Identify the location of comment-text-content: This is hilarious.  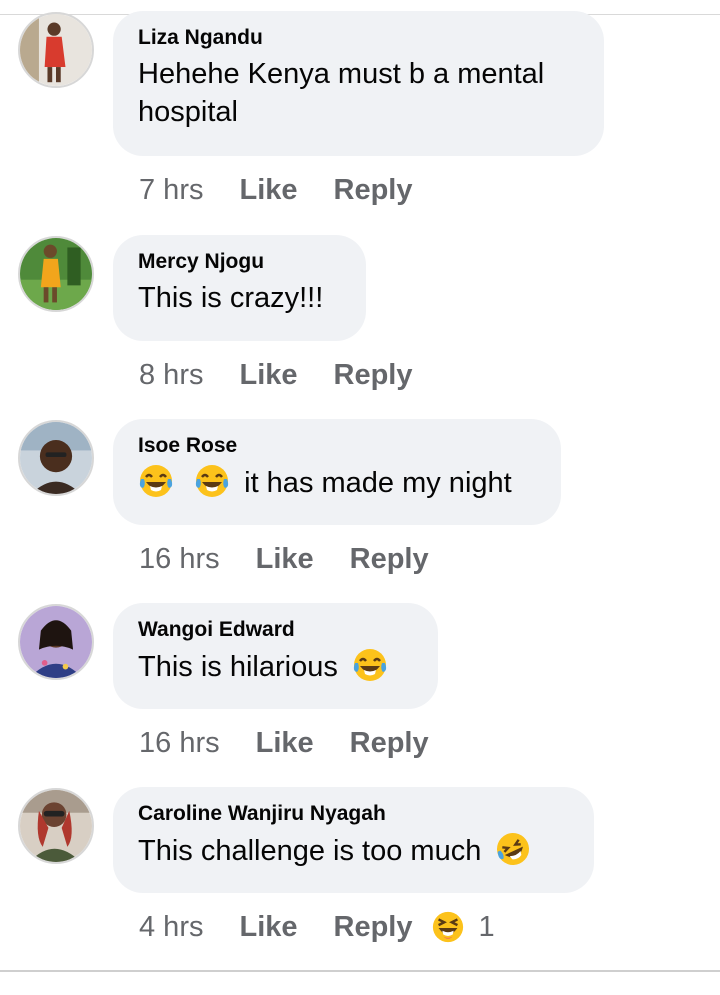
(238, 667).